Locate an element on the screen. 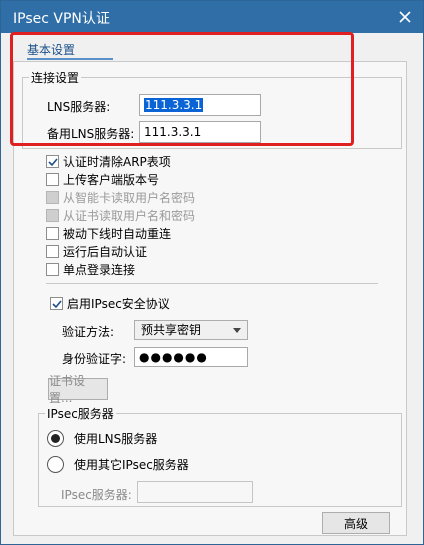 The width and height of the screenshot is (424, 545). auth-key-input: ●●●●●● is located at coordinates (191, 357).